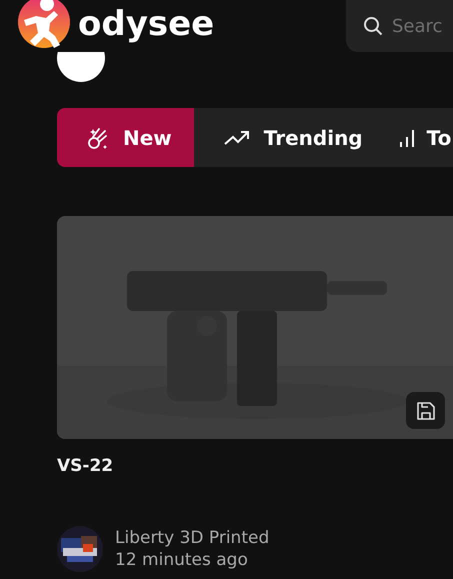  What do you see at coordinates (399, 26) in the screenshot?
I see `search-field: Searc` at bounding box center [399, 26].